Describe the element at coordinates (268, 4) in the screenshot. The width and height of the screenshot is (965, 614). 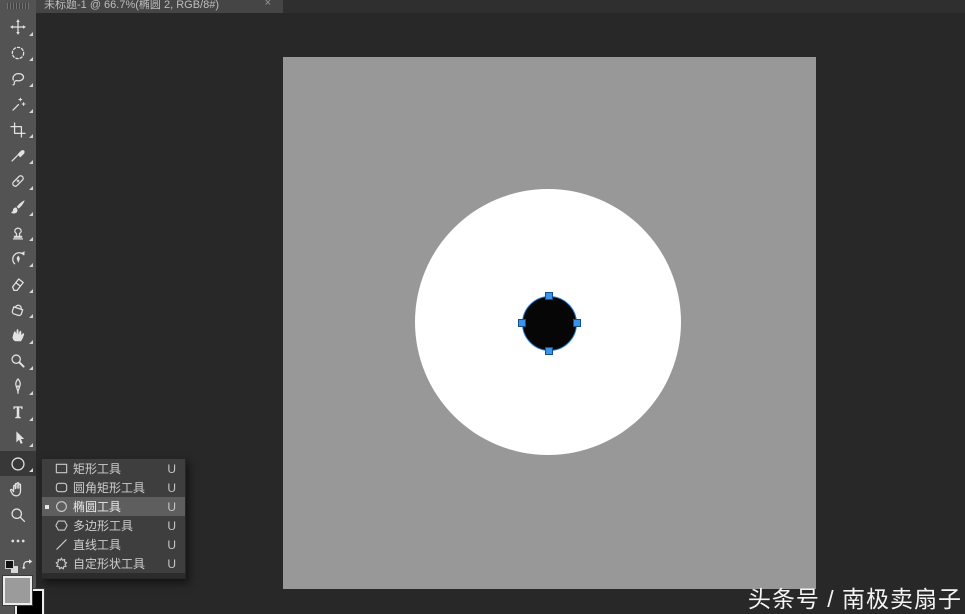
I see `close-icon: ×` at that location.